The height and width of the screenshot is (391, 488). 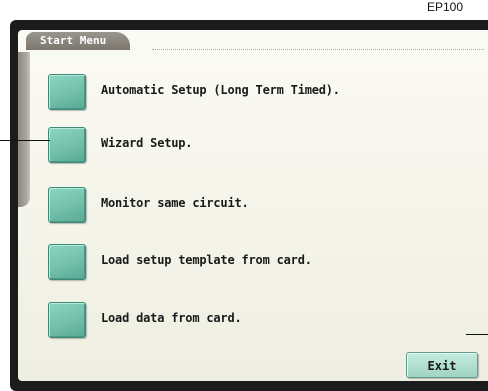 I want to click on menu-item-load-setup-template: Load setup template from card., so click(x=243, y=263).